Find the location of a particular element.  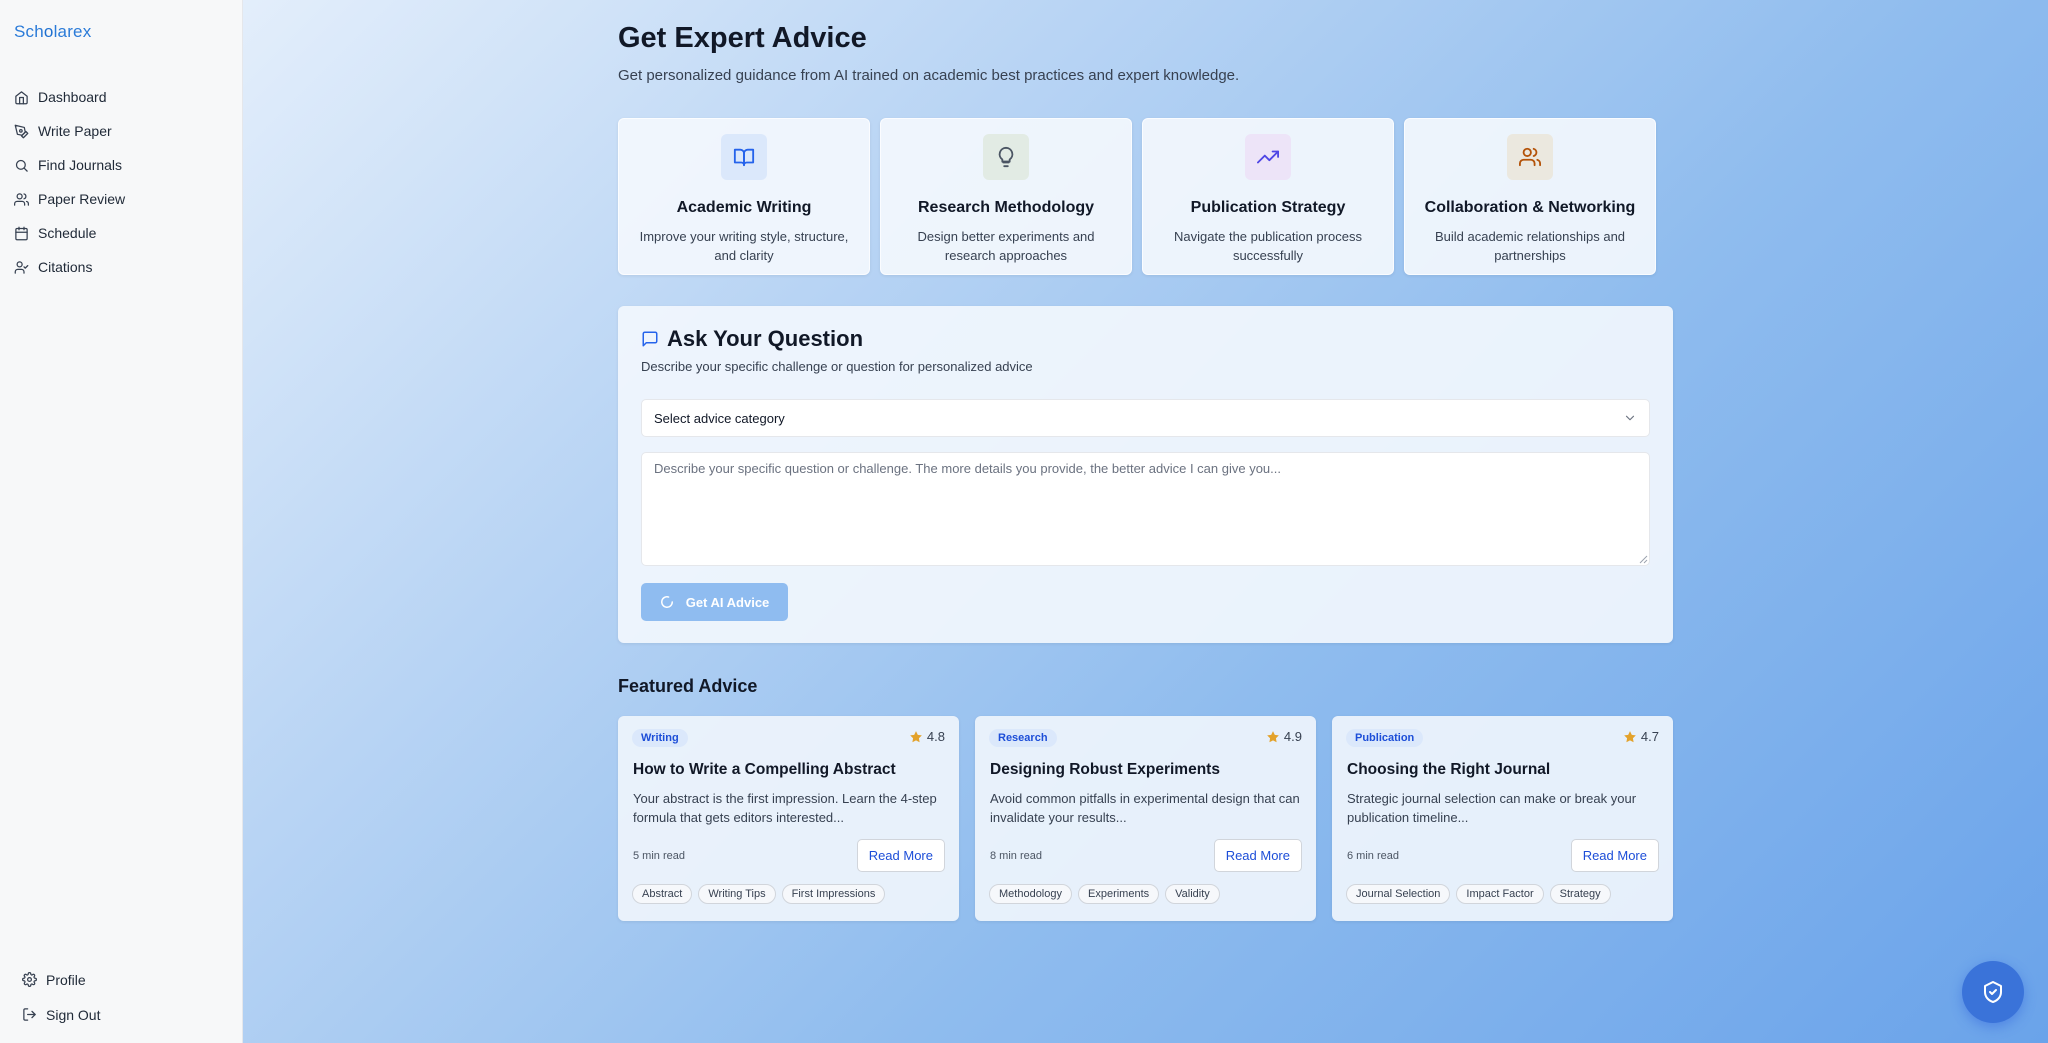

brand-logo: Scholarex is located at coordinates (52, 32).